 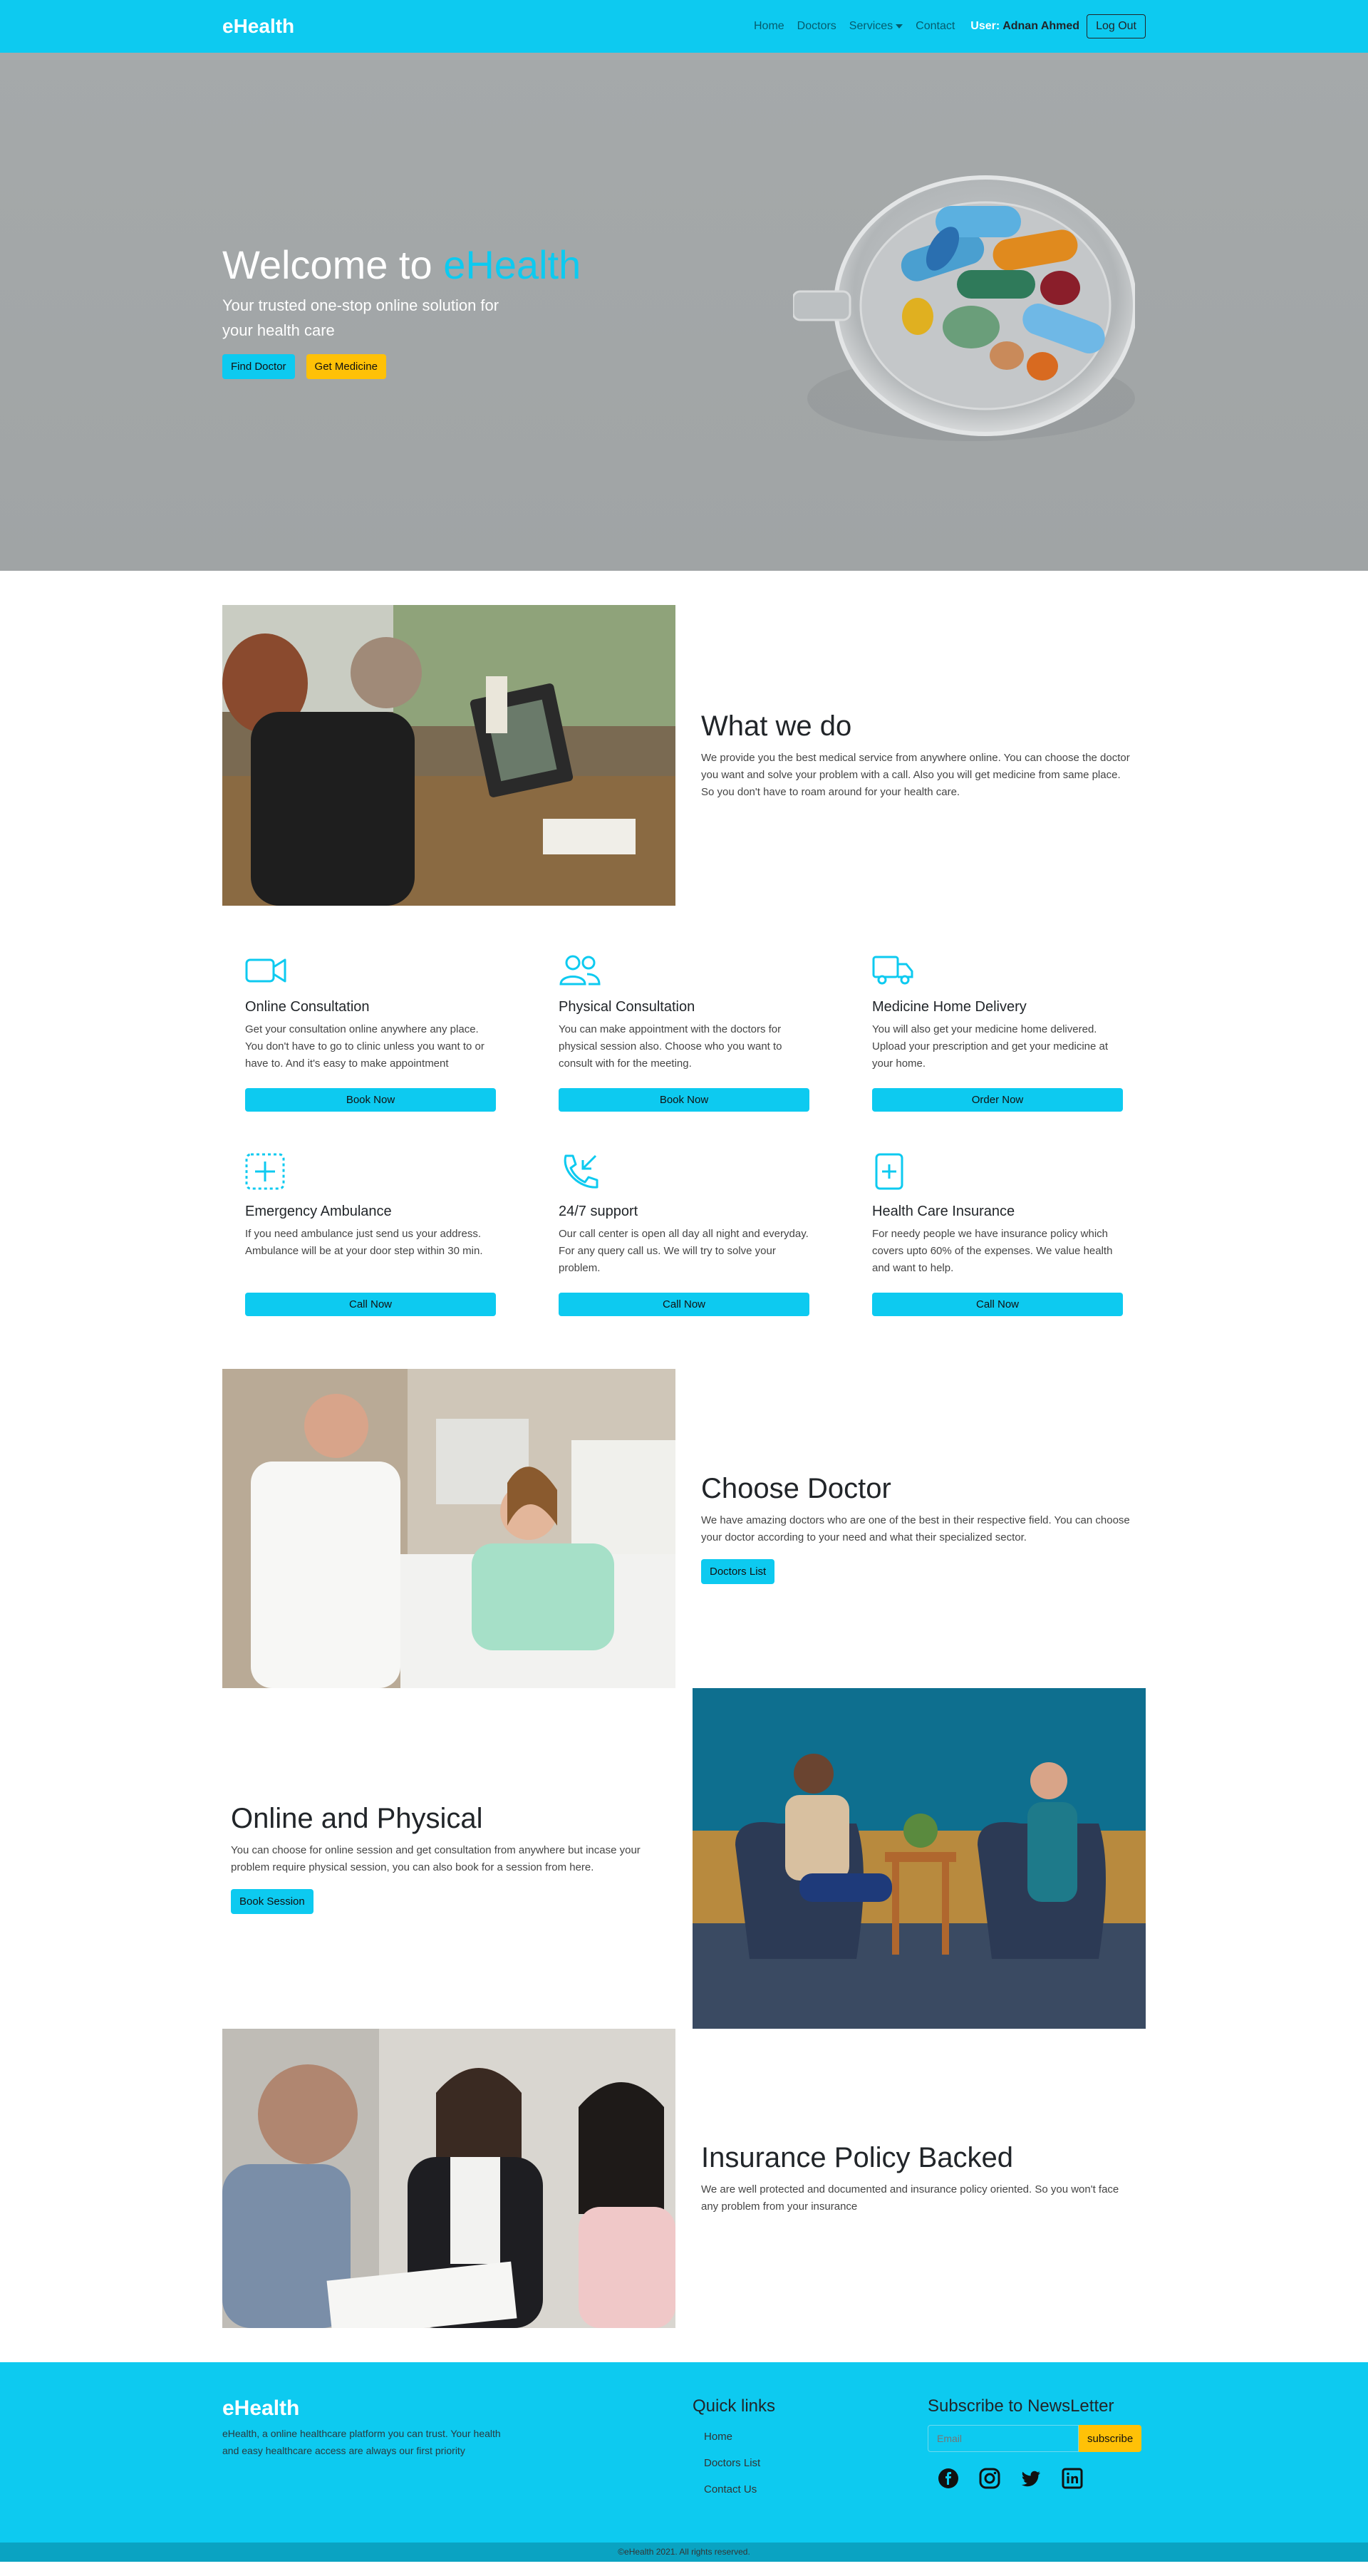 What do you see at coordinates (769, 26) in the screenshot?
I see `nav-home-link: Home` at bounding box center [769, 26].